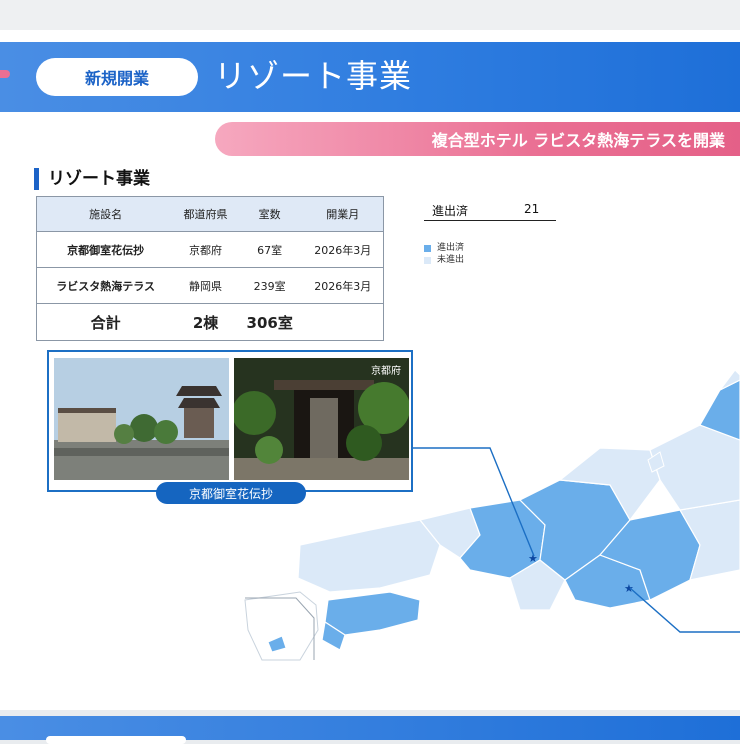 The height and width of the screenshot is (744, 740). Describe the element at coordinates (105, 214) in the screenshot. I see `column-header: 施設名` at that location.